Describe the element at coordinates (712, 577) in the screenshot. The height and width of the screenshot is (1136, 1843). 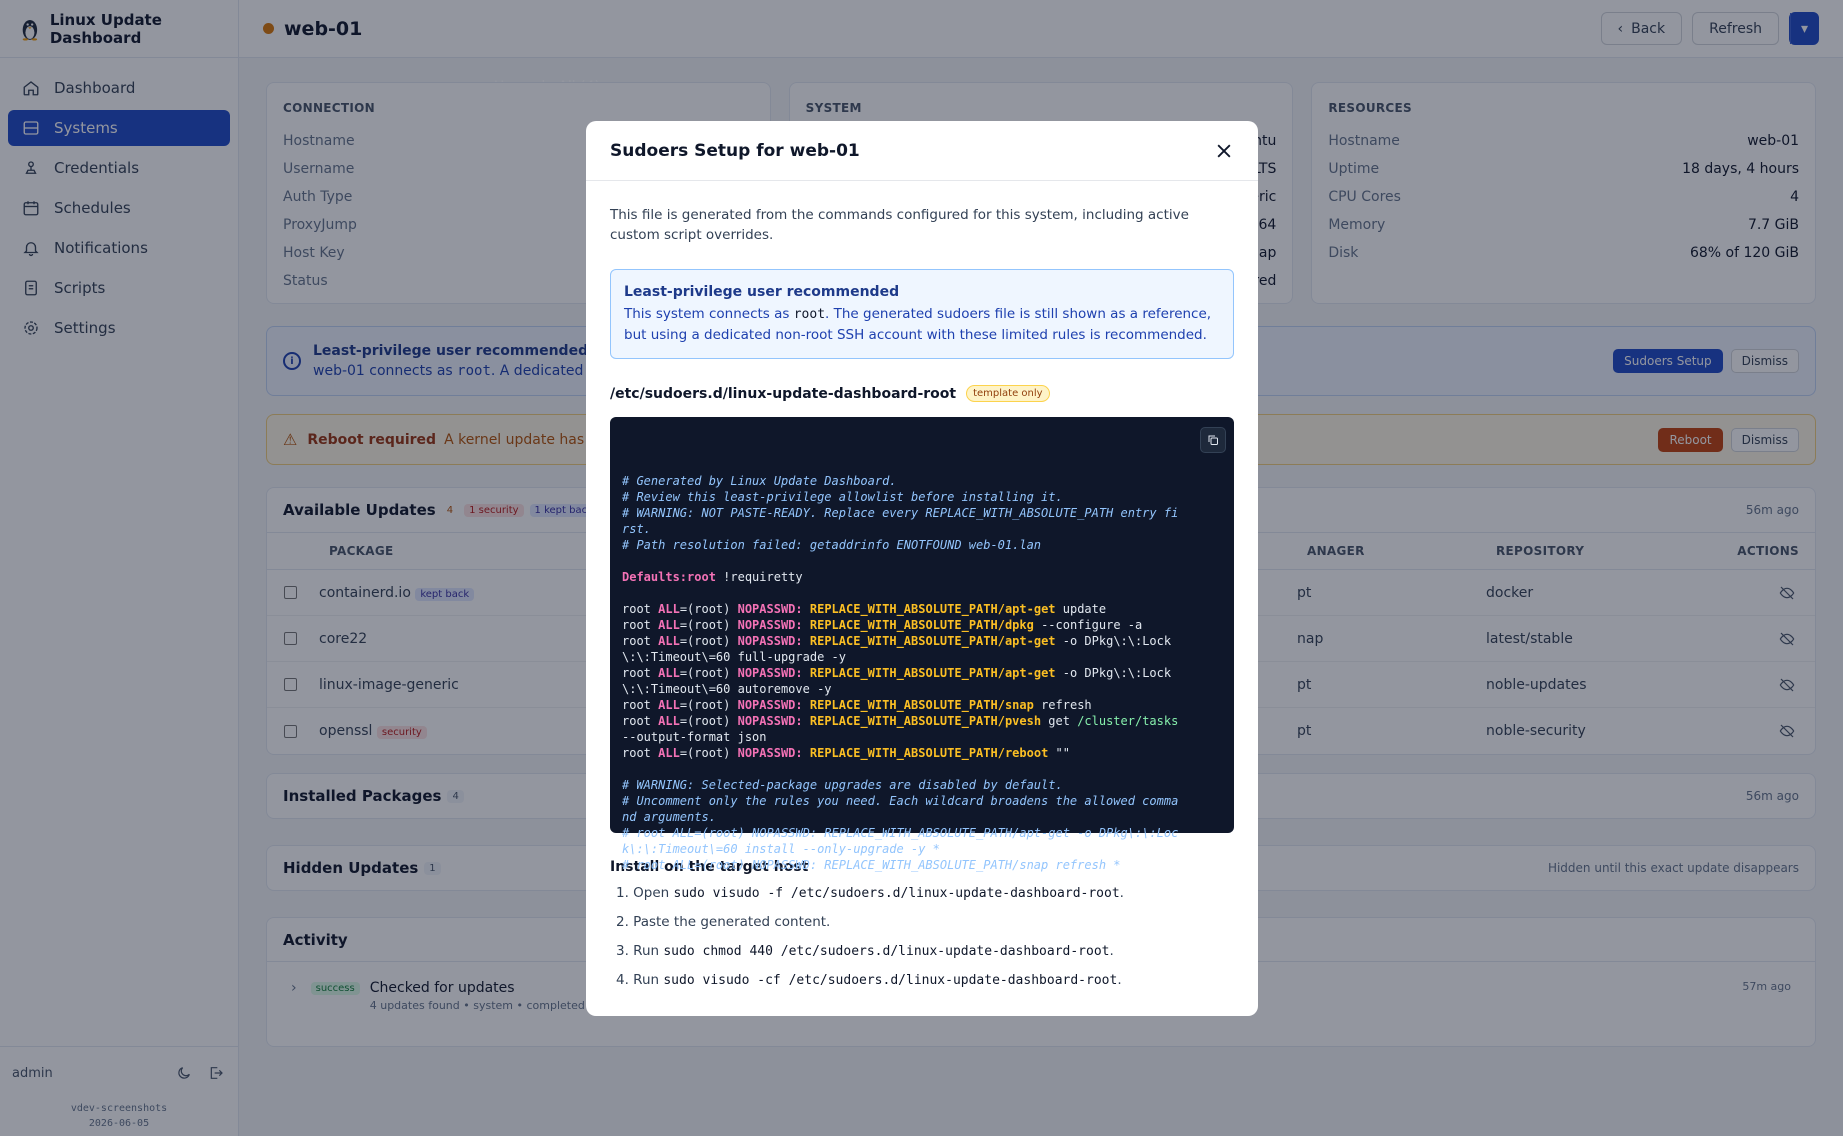
I see `code-line: Defaults:root !requiretty` at that location.